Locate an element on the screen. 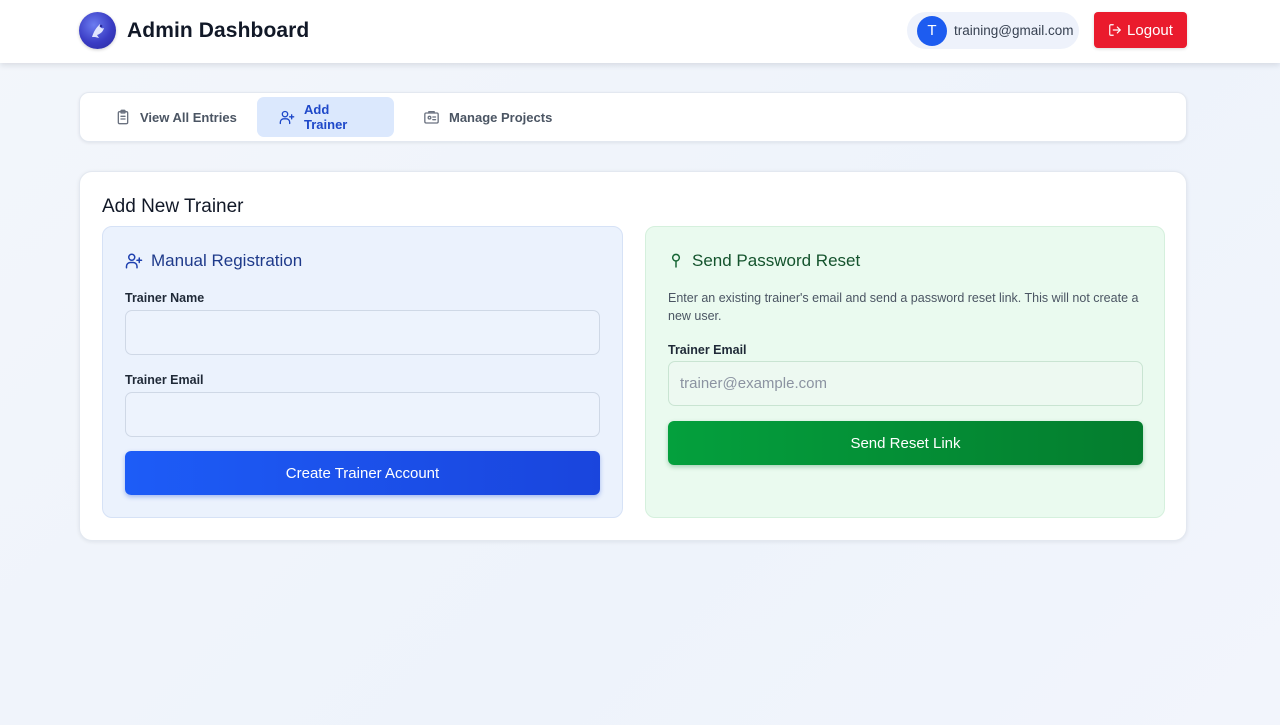 The width and height of the screenshot is (1280, 725). page-title: Admin Dashboard is located at coordinates (218, 30).